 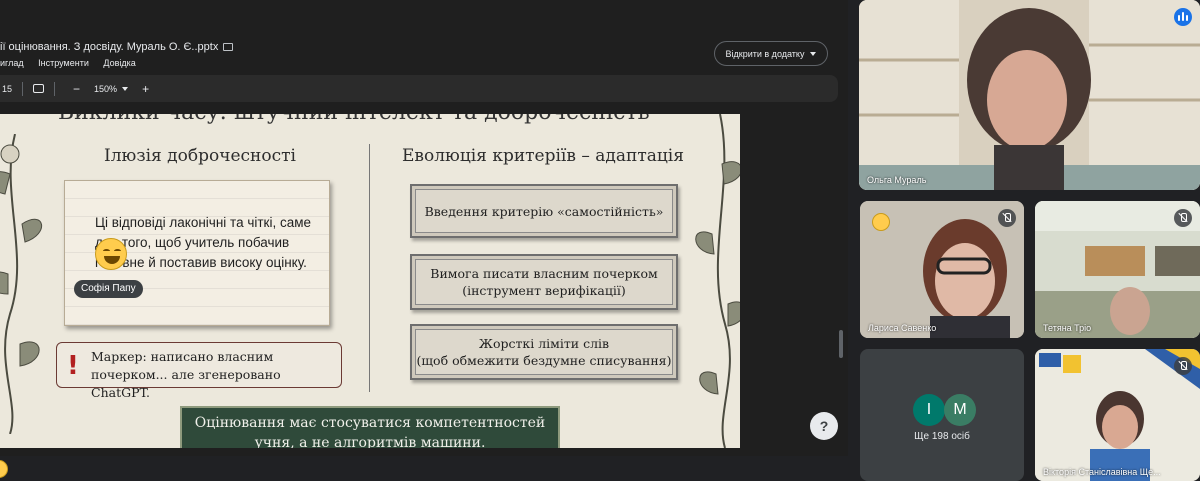 I want to click on banner-line: учня, а не алгоритмів машини., so click(x=370, y=441).